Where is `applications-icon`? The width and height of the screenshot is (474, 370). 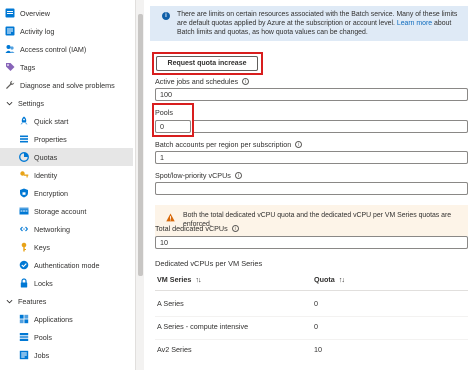
applications-icon is located at coordinates (24, 319).